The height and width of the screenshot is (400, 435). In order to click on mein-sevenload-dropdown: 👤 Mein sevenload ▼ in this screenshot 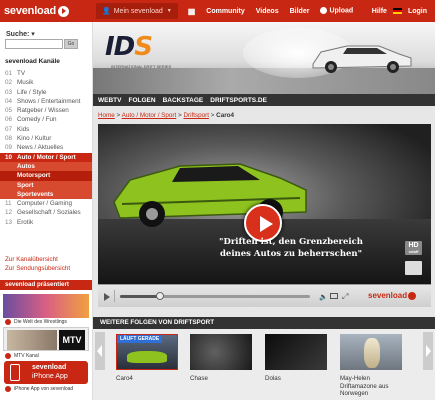, I will do `click(137, 11)`.